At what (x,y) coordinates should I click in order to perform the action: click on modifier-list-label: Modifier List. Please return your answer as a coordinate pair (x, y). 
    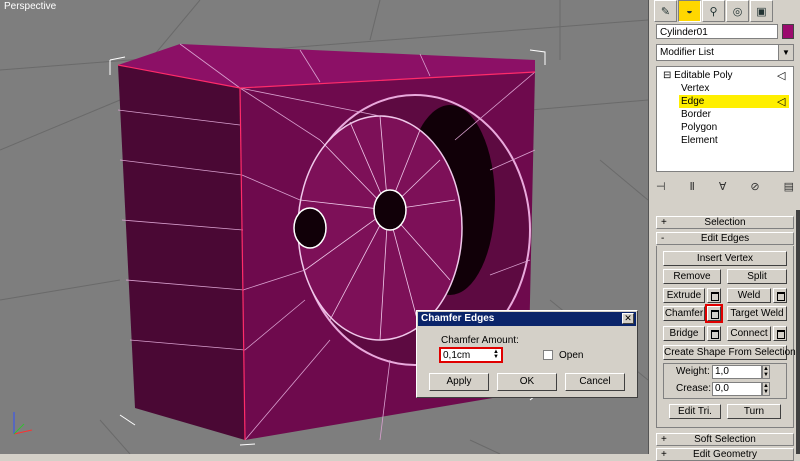
    Looking at the image, I should click on (687, 52).